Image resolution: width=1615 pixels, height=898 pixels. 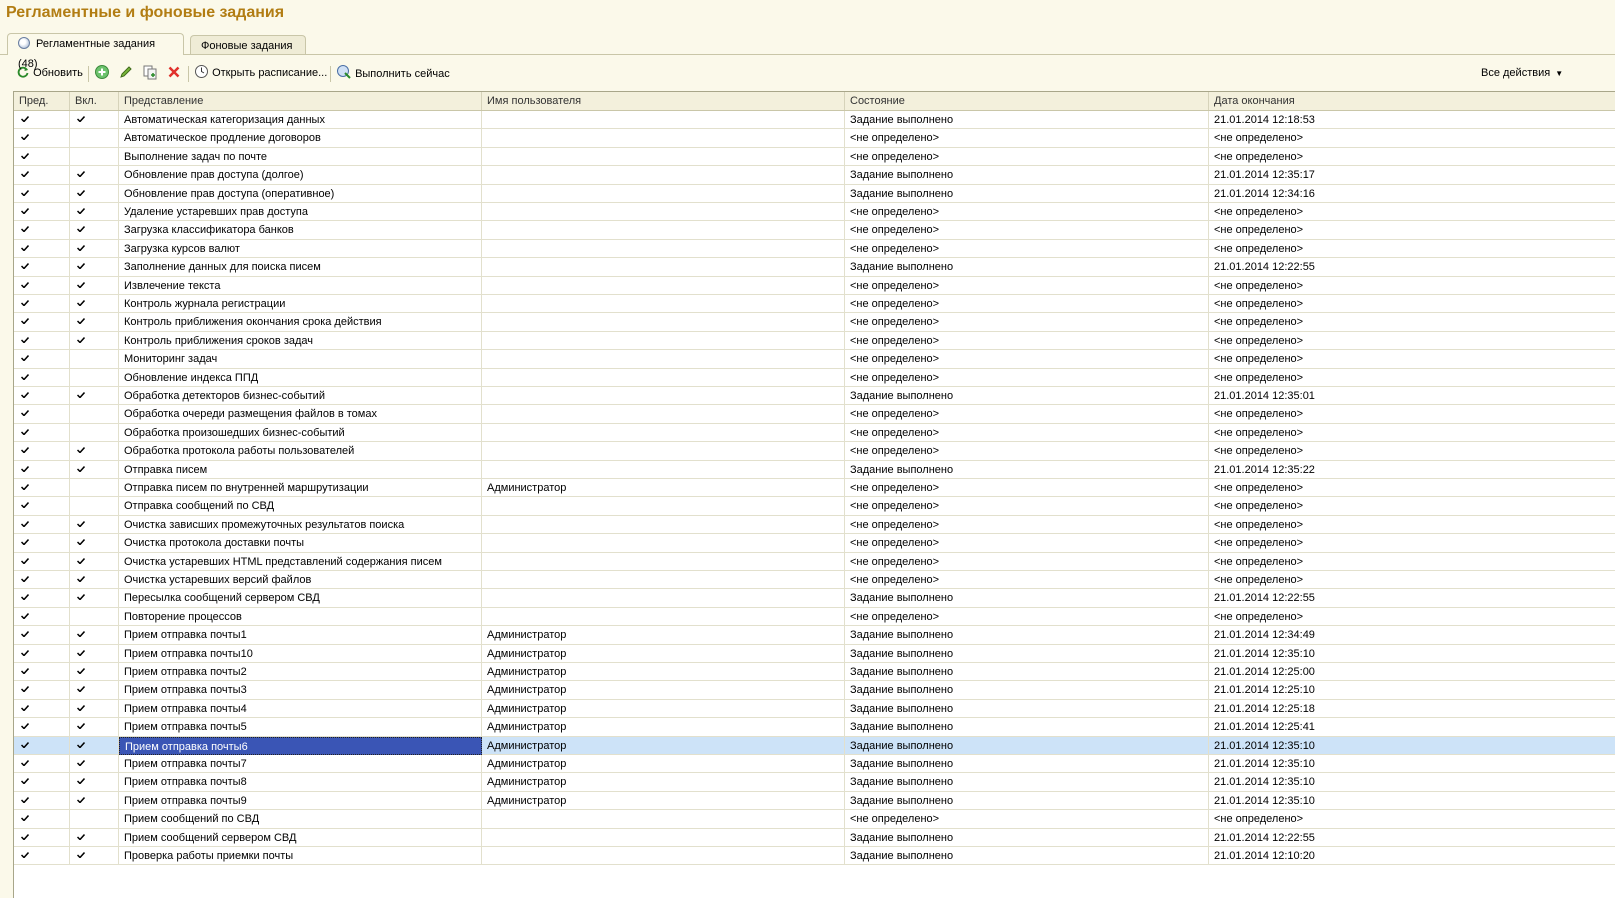 What do you see at coordinates (300, 230) in the screenshot?
I see `cell-name: Загрузка классификатора банков` at bounding box center [300, 230].